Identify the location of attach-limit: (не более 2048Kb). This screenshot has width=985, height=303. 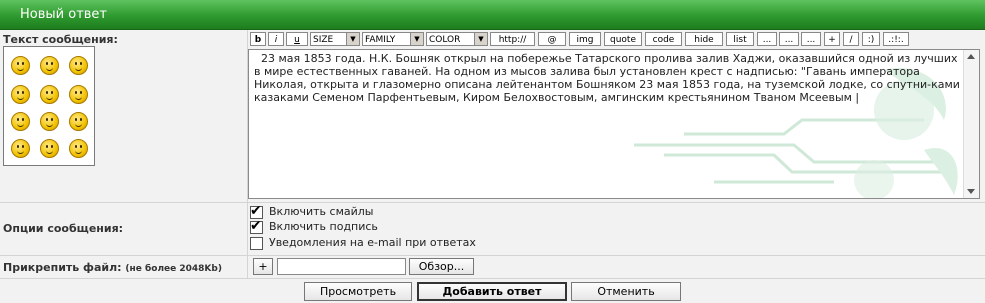
(173, 269).